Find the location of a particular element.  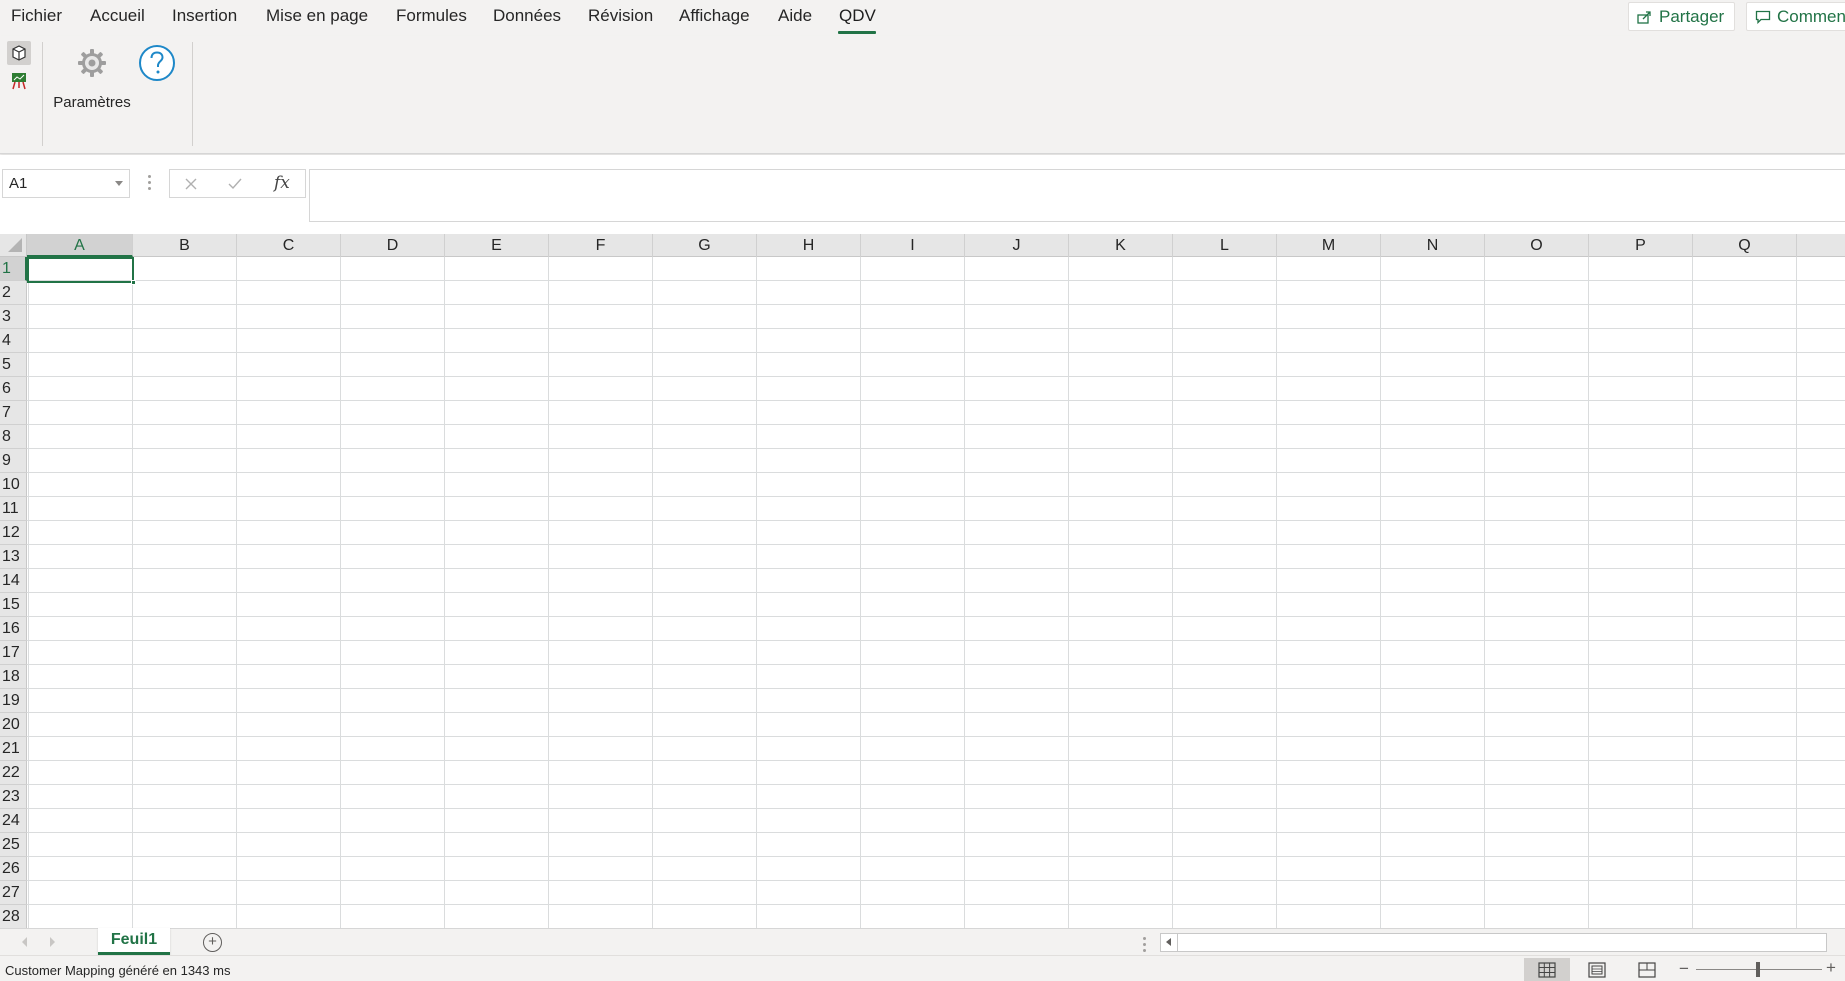

column-header-j: J is located at coordinates (1017, 245).